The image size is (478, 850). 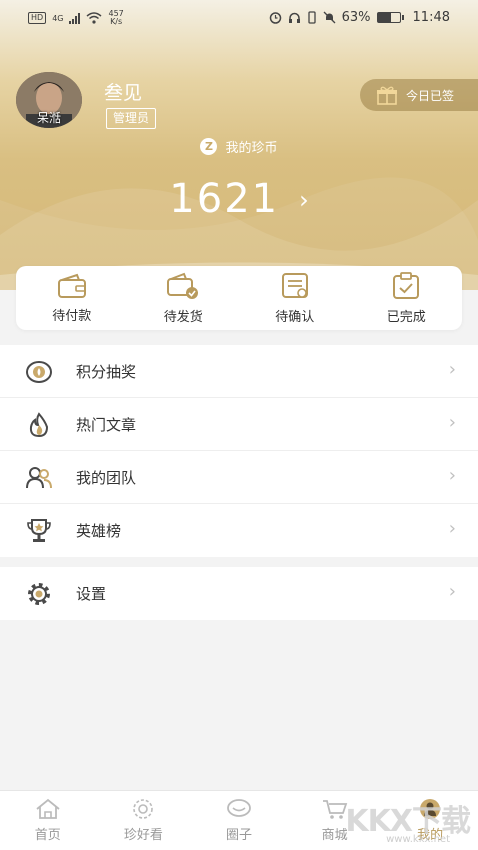 I want to click on menu-item-hot-articles: 热门文章 ›, so click(x=239, y=424).